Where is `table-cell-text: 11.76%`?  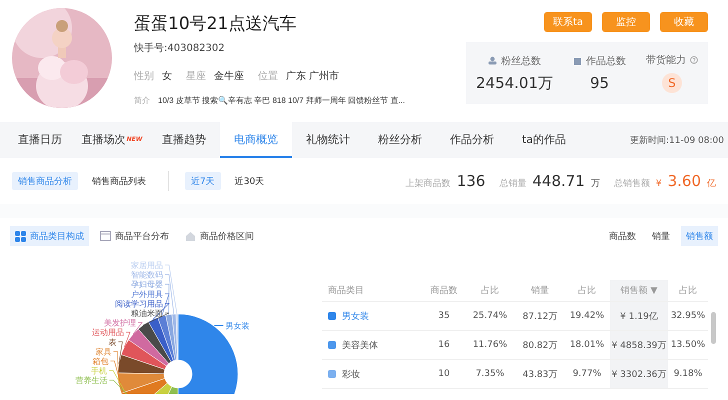 table-cell-text: 11.76% is located at coordinates (490, 345).